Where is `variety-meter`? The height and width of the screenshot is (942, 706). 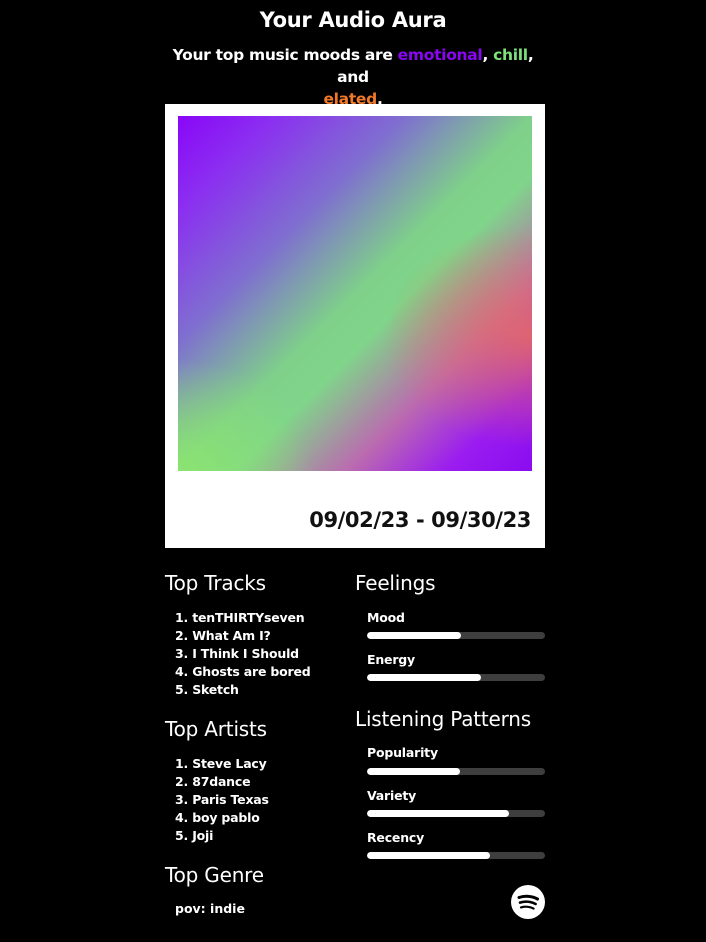 variety-meter is located at coordinates (456, 813).